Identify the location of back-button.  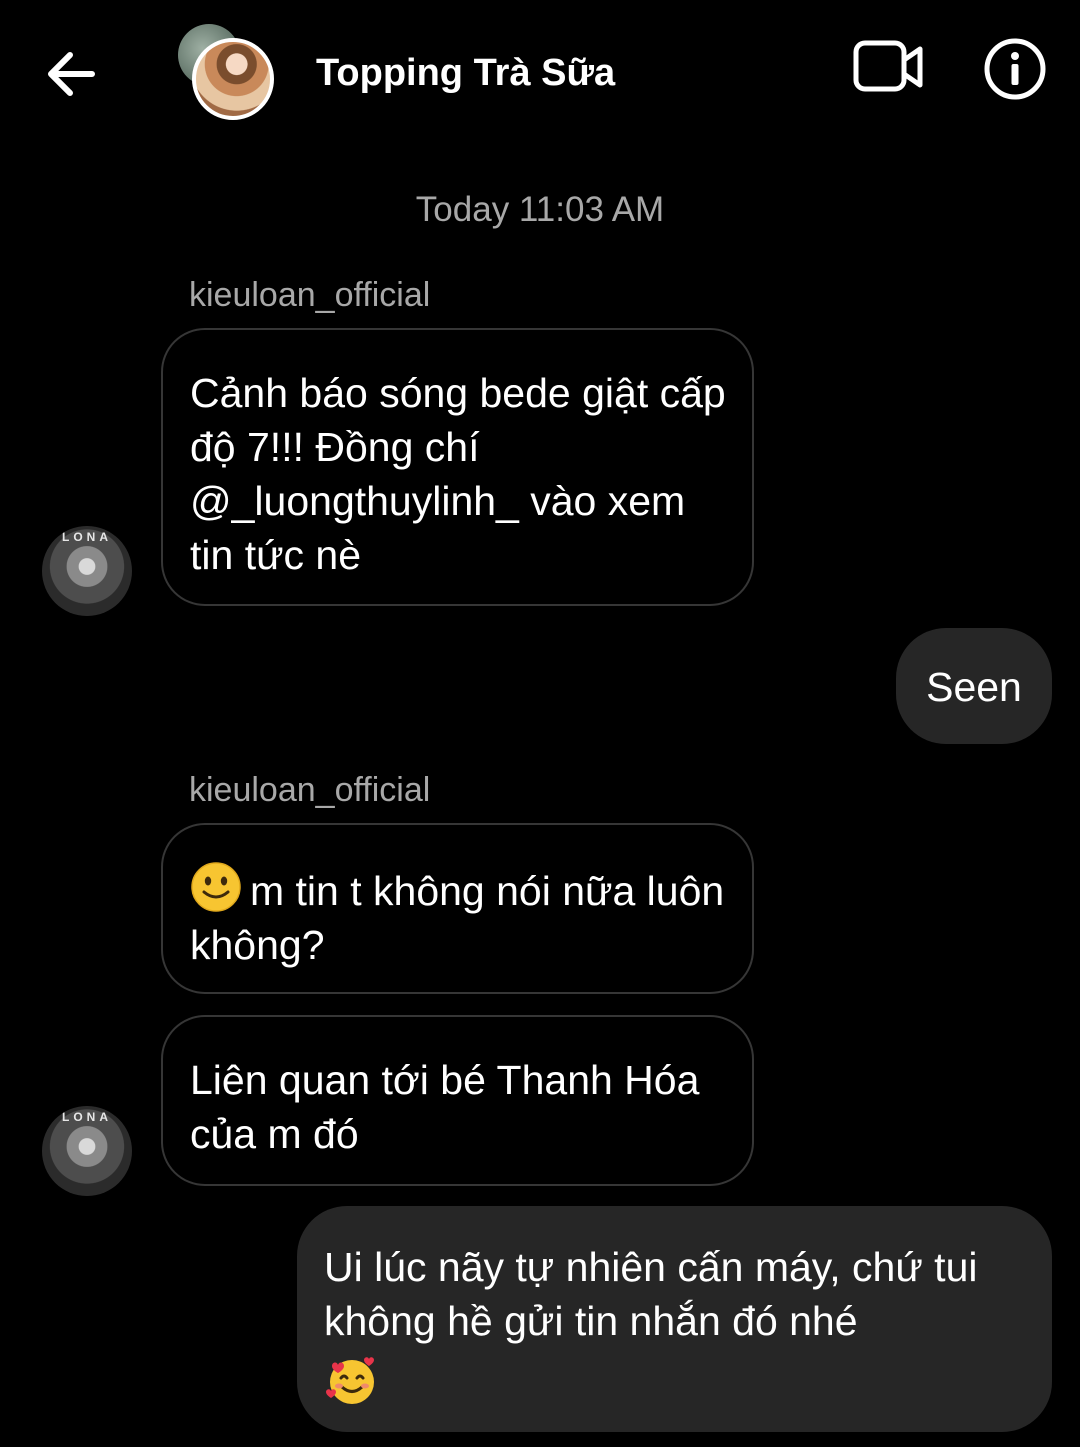
(72, 74).